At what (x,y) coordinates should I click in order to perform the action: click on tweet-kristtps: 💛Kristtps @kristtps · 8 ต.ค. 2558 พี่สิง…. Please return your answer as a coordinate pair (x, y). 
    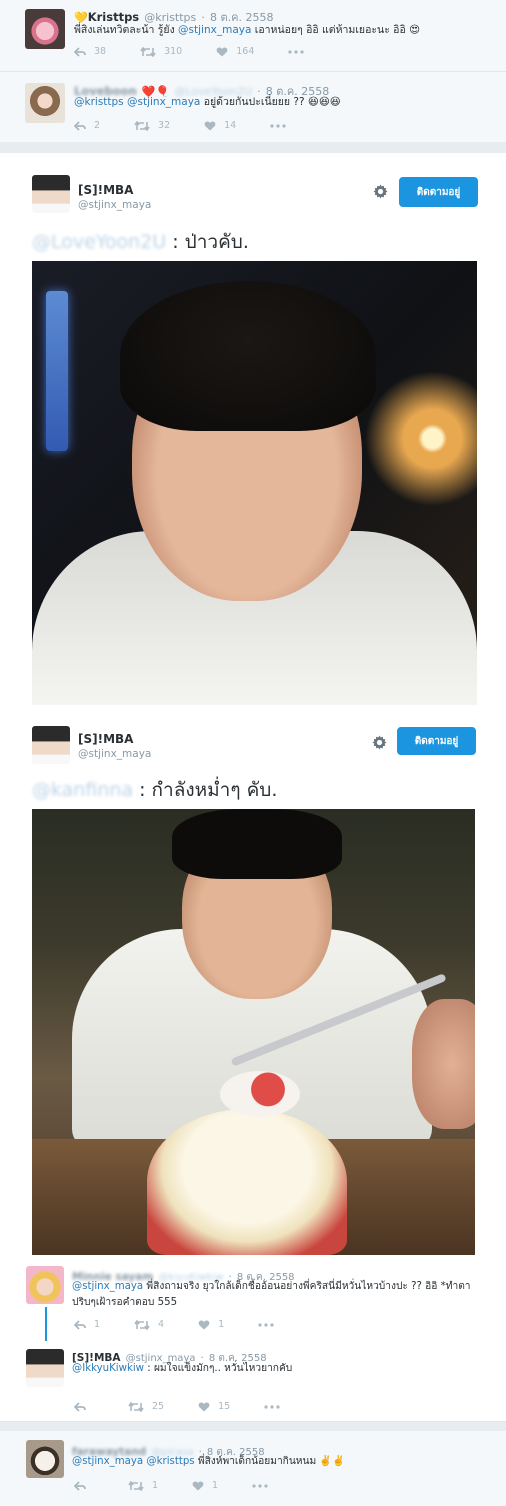
    Looking at the image, I should click on (253, 35).